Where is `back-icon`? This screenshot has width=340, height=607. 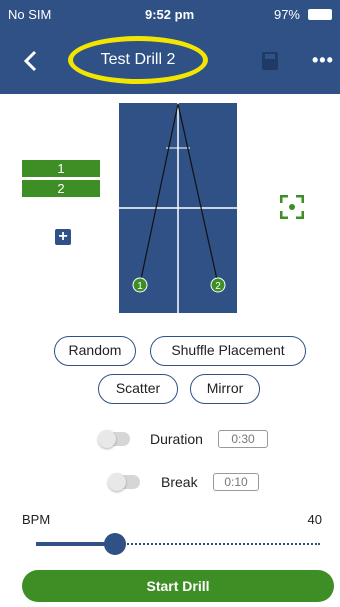
back-icon is located at coordinates (31, 61).